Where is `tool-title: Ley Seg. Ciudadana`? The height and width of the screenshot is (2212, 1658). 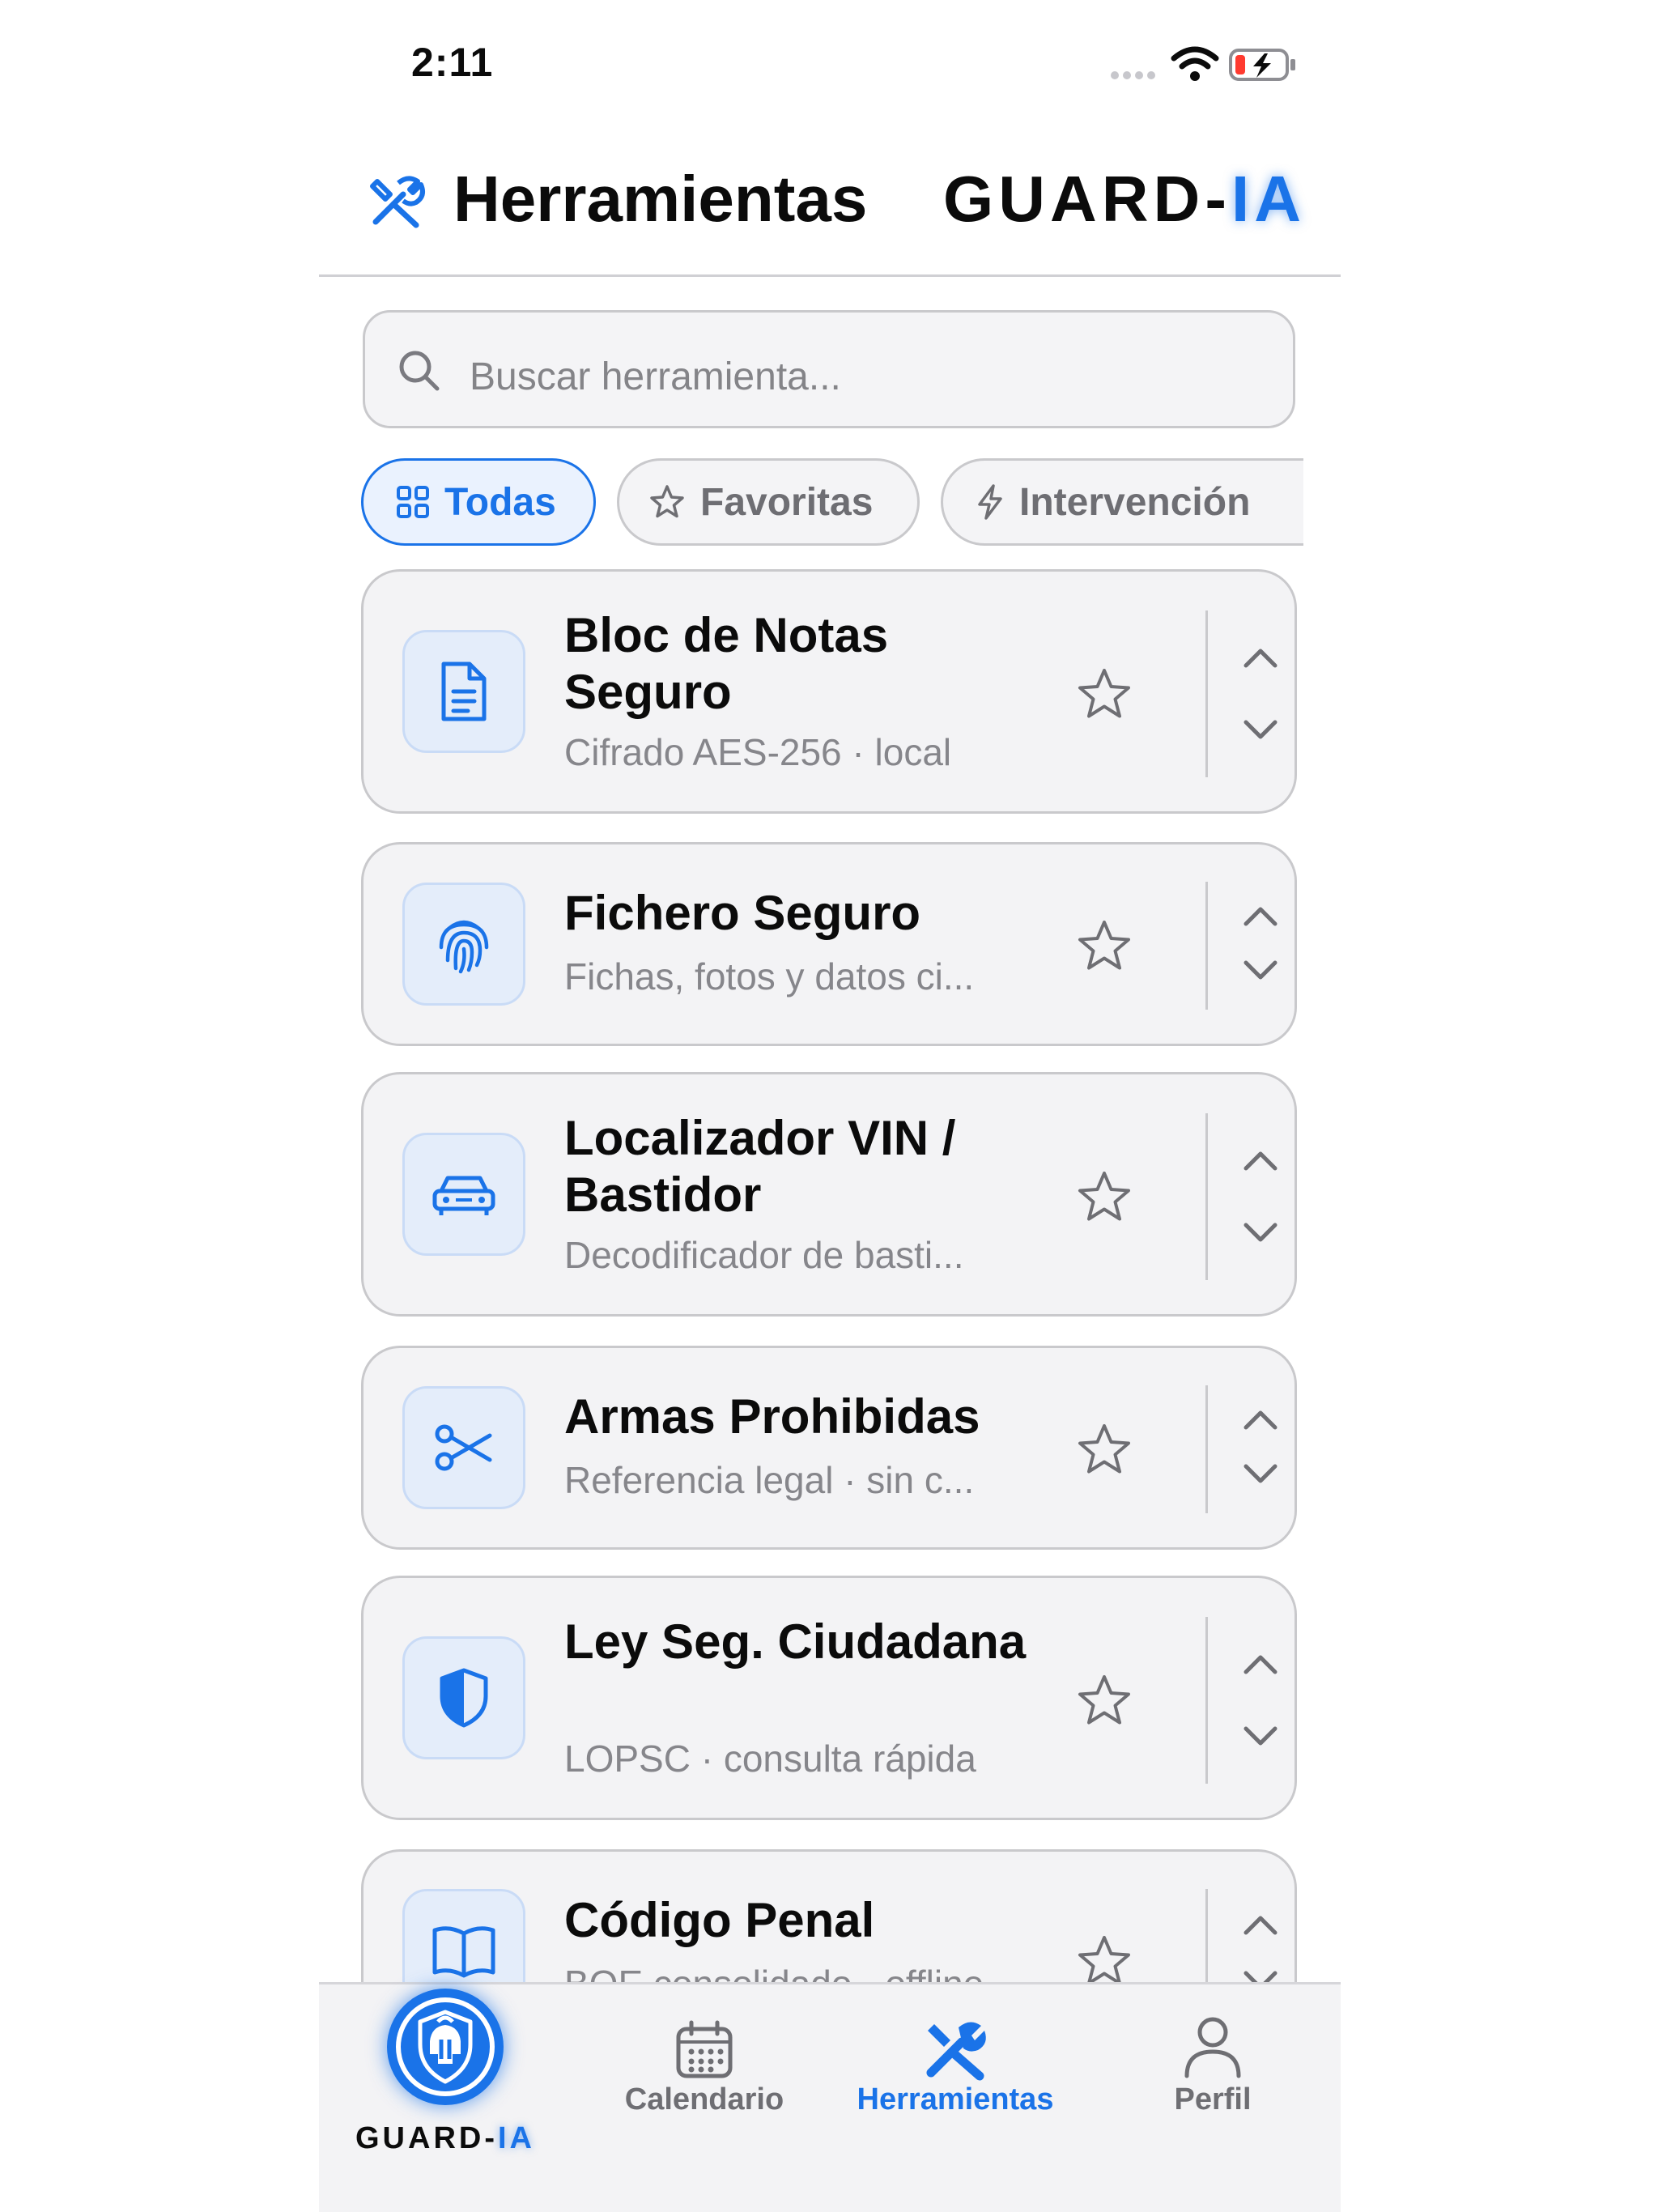
tool-title: Ley Seg. Ciudadana is located at coordinates (795, 1641).